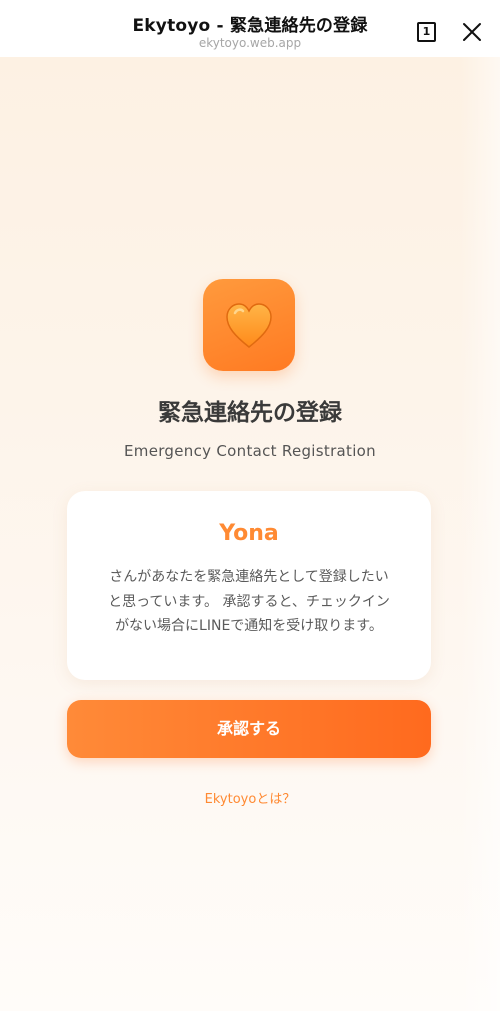  What do you see at coordinates (250, 797) in the screenshot?
I see `about-ekytoyo-link: Ekytoyoとは？` at bounding box center [250, 797].